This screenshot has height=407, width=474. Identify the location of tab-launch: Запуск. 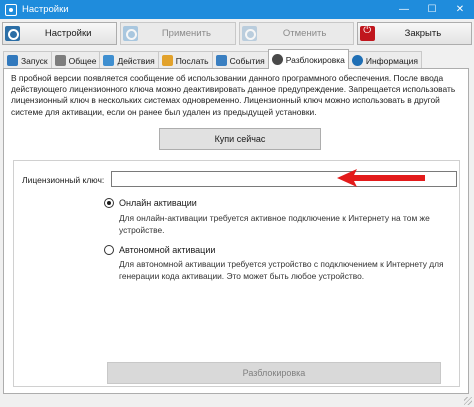
(27, 60).